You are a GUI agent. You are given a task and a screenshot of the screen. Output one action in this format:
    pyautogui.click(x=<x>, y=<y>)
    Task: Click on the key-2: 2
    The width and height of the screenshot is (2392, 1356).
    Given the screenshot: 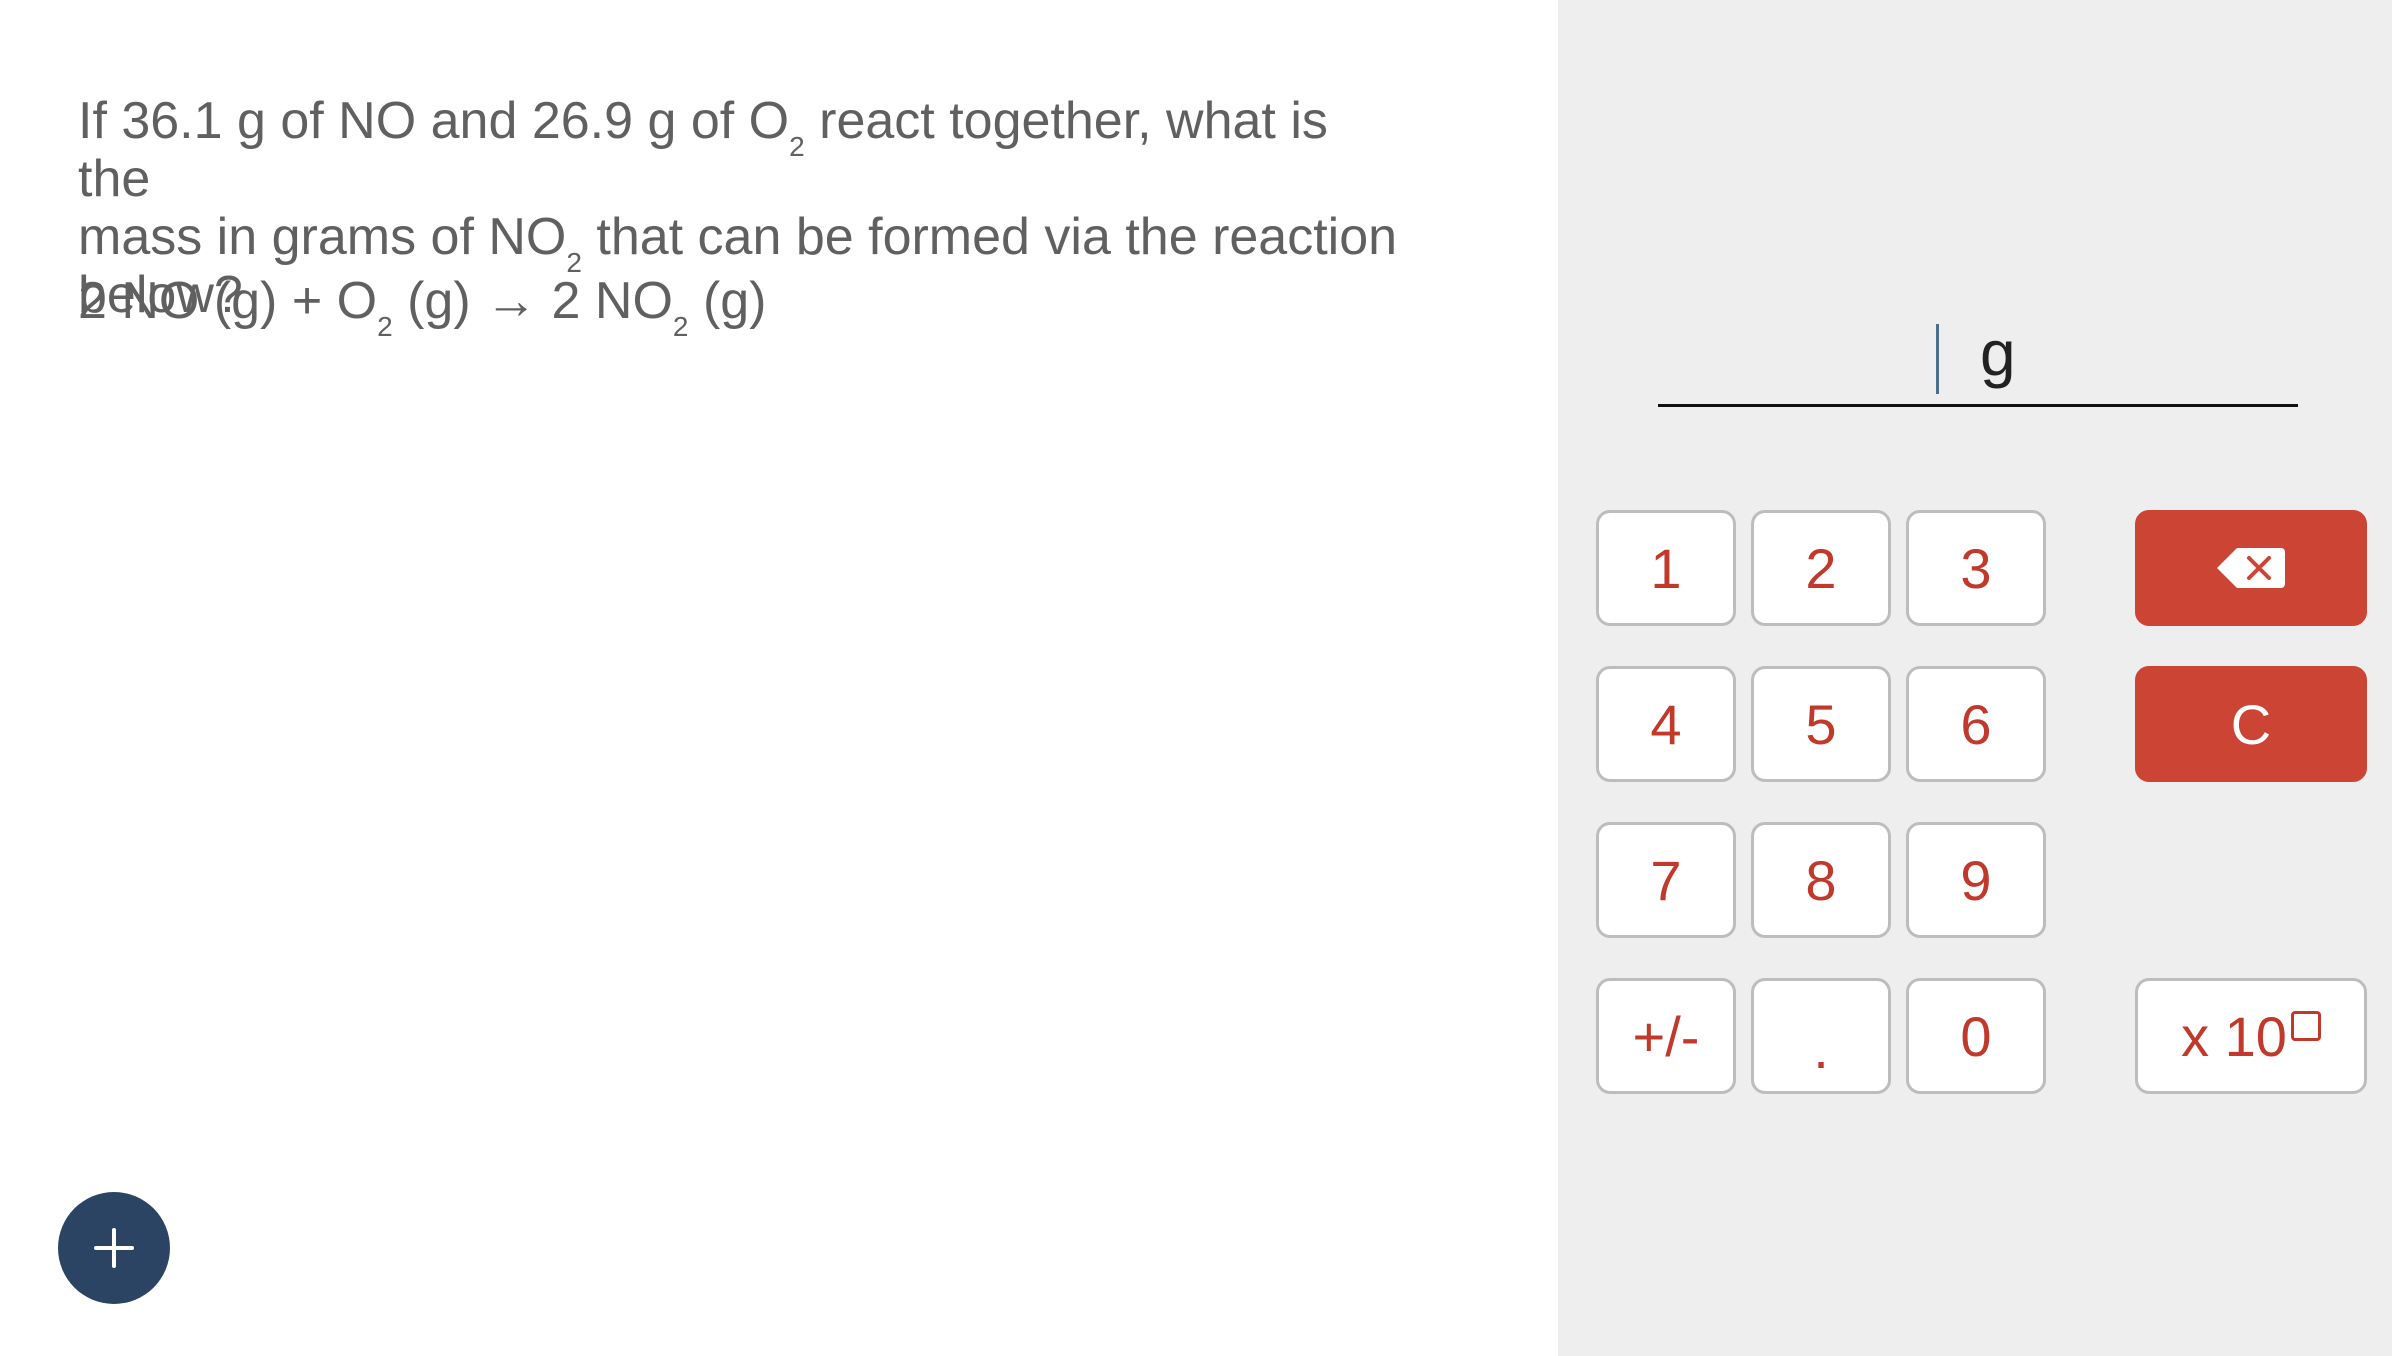 What is the action you would take?
    pyautogui.click(x=1821, y=568)
    